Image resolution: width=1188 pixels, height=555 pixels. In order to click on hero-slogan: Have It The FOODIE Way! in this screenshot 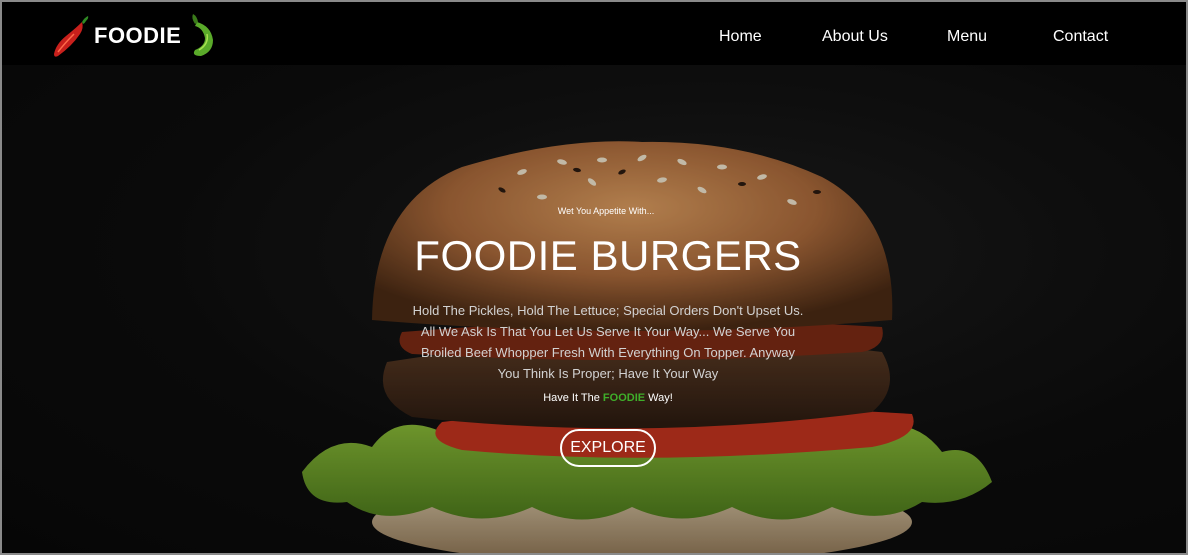, I will do `click(594, 398)`.